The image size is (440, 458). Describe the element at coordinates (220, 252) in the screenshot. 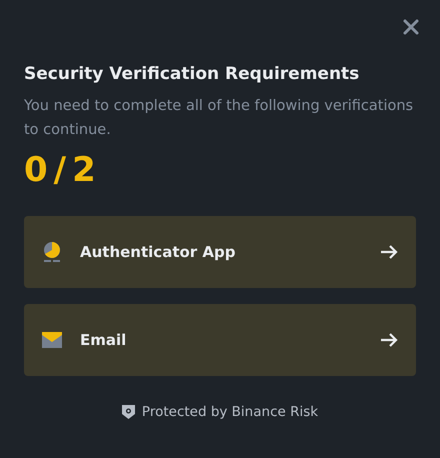

I see `verification-option: Authenticator App` at that location.